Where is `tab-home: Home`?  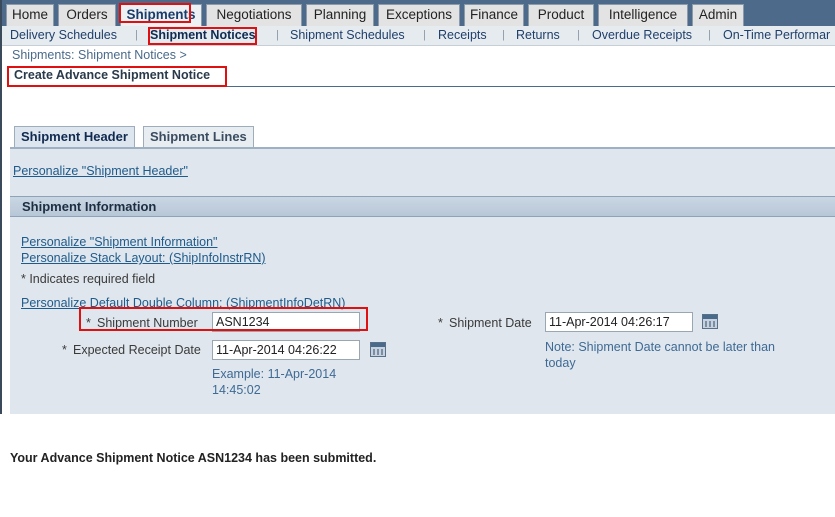
tab-home: Home is located at coordinates (30, 15).